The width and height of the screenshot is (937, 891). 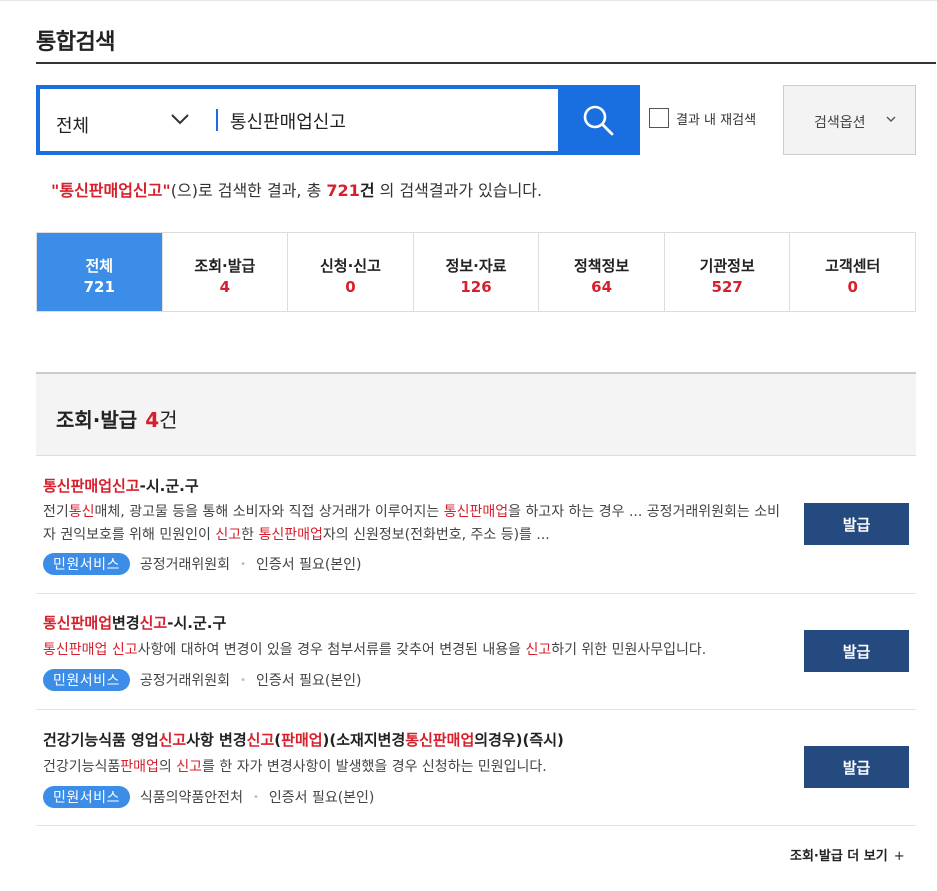 What do you see at coordinates (331, 650) in the screenshot?
I see `text-run: 사항에 대하여 변경이 있을 경우 첨부서류를 갖추어 변경된 내용을` at bounding box center [331, 650].